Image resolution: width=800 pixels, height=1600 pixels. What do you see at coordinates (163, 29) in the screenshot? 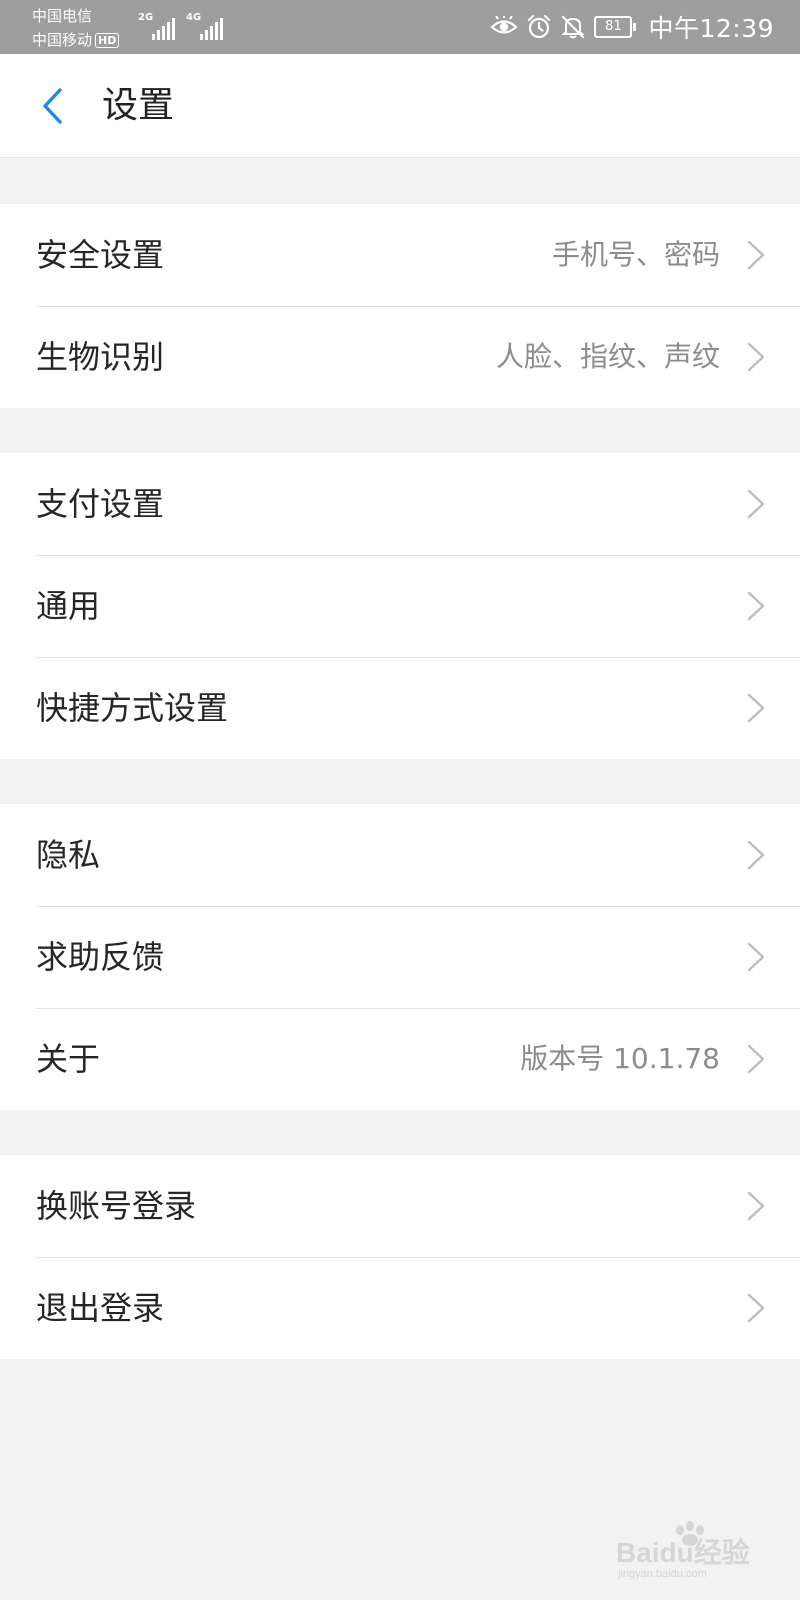
I see `signal-bars-1-icon` at bounding box center [163, 29].